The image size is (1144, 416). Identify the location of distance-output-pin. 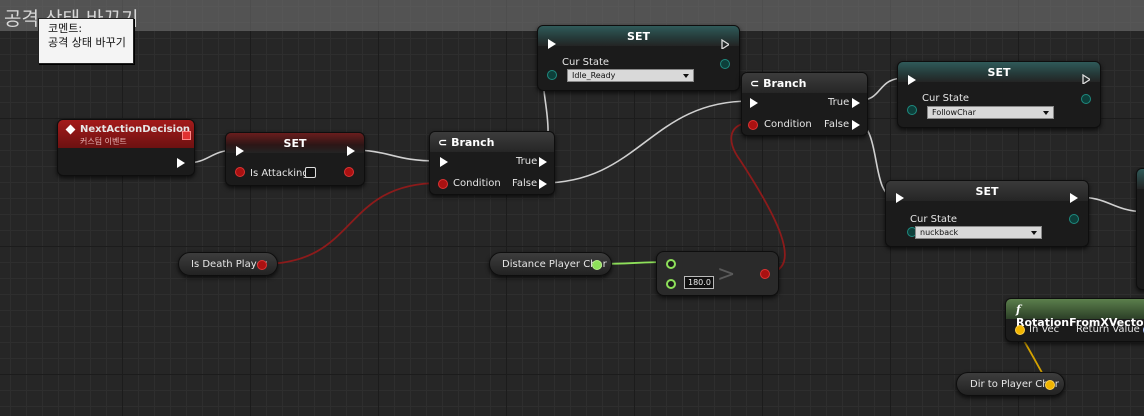
(597, 265).